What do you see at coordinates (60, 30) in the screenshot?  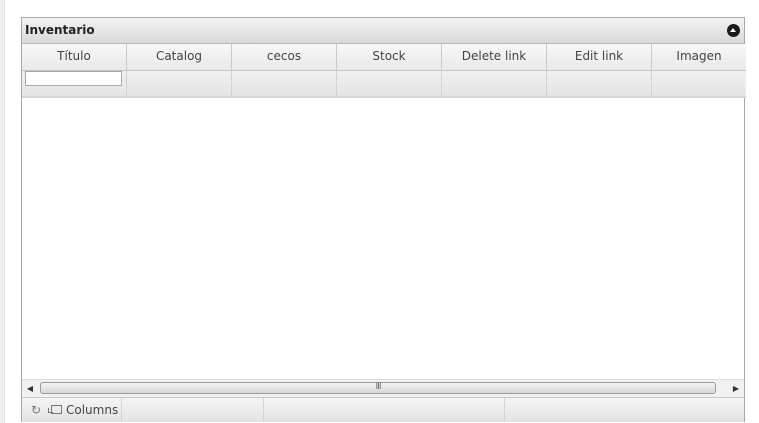 I see `grid-title: Inventario` at bounding box center [60, 30].